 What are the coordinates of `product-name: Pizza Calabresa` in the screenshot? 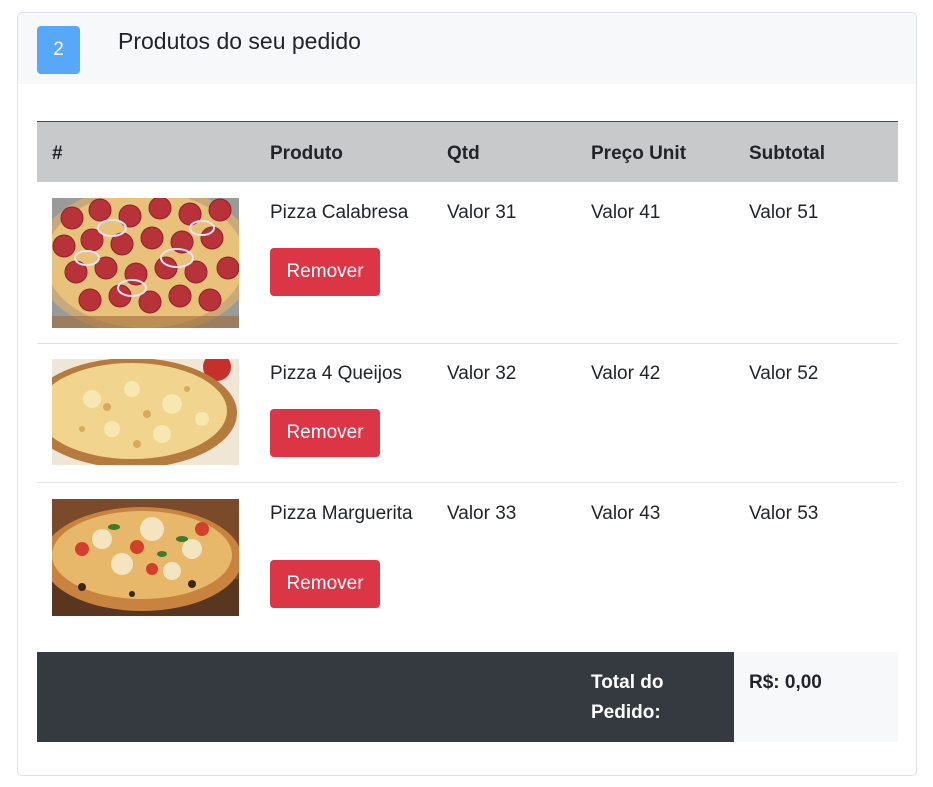 It's located at (339, 212).